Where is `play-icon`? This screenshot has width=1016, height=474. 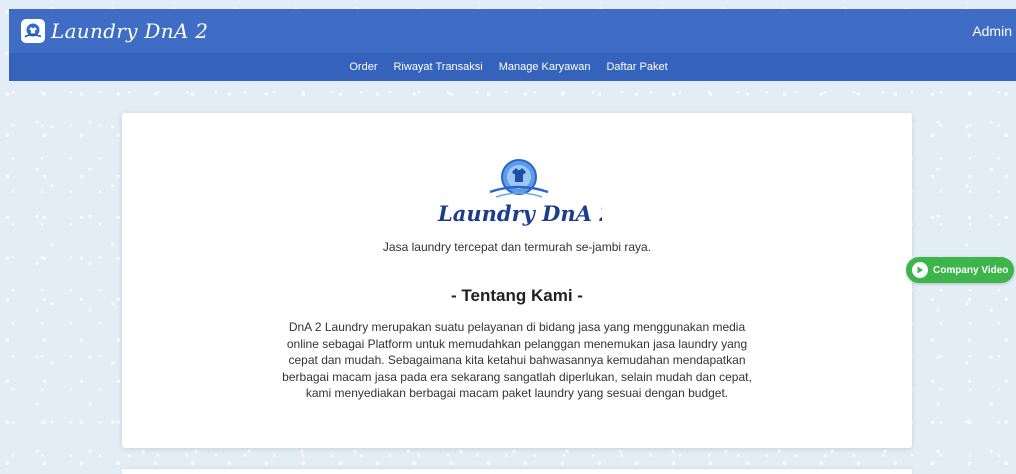
play-icon is located at coordinates (920, 270).